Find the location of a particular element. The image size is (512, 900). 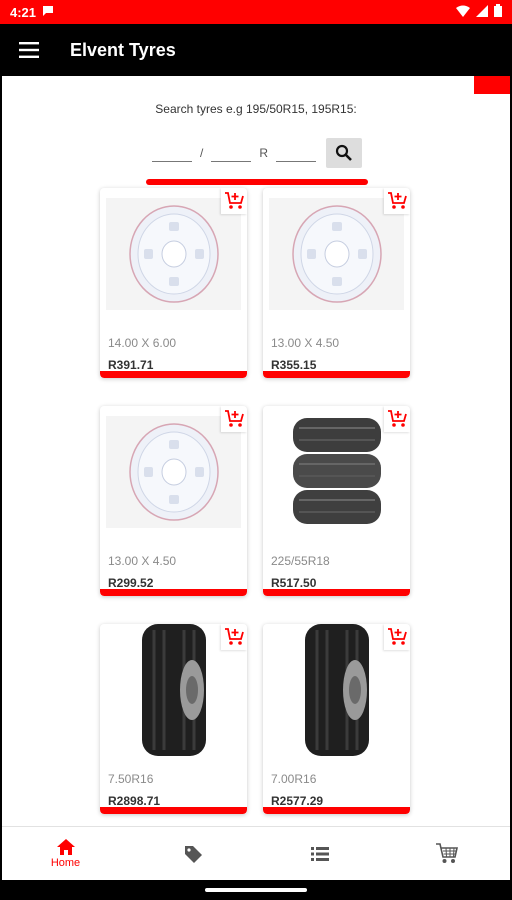

product-size: 7.50R16 is located at coordinates (131, 779).